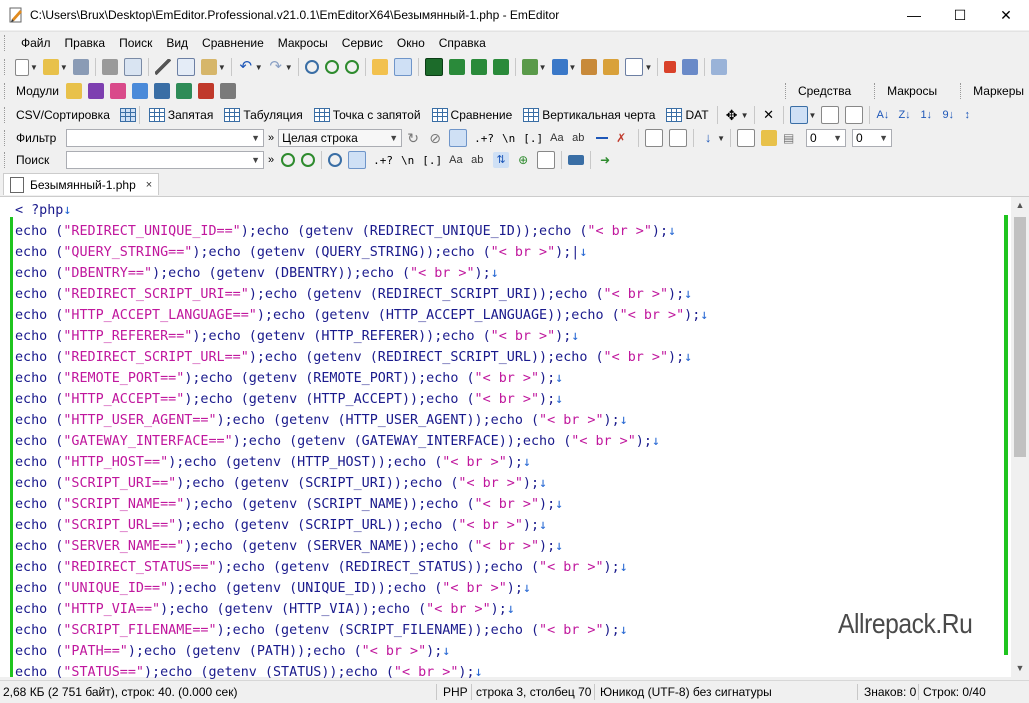  I want to click on bookmark-icon, so click(433, 67).